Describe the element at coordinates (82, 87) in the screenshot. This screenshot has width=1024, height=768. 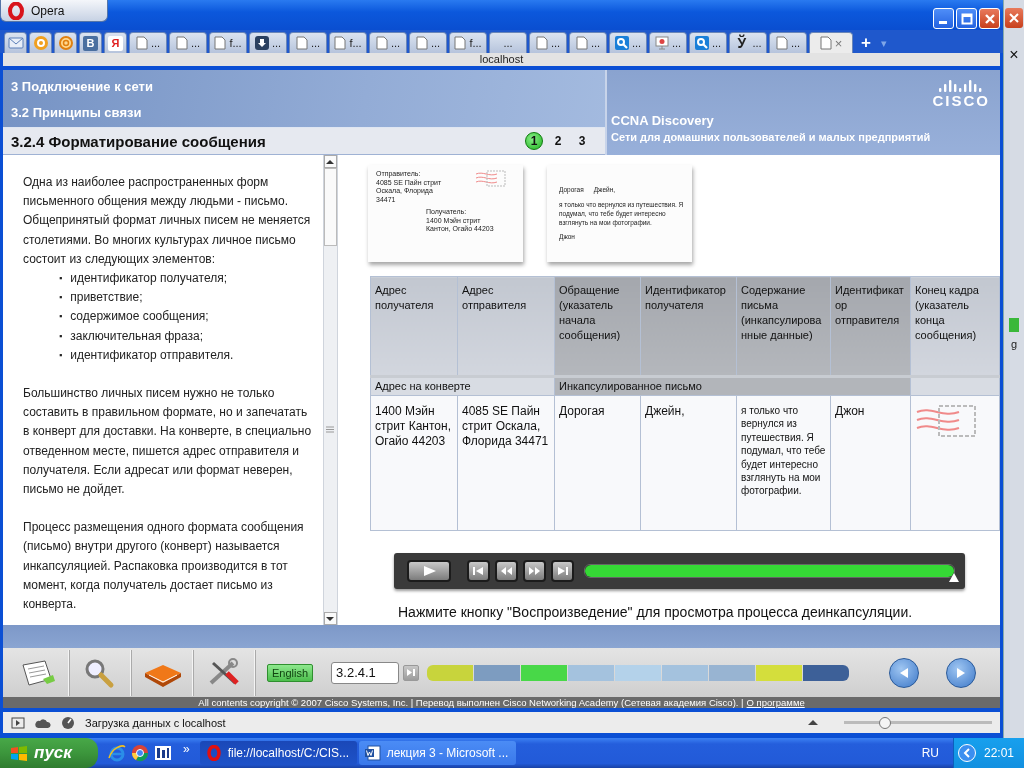
I see `chapter-title: 3 Подключение к сети` at that location.